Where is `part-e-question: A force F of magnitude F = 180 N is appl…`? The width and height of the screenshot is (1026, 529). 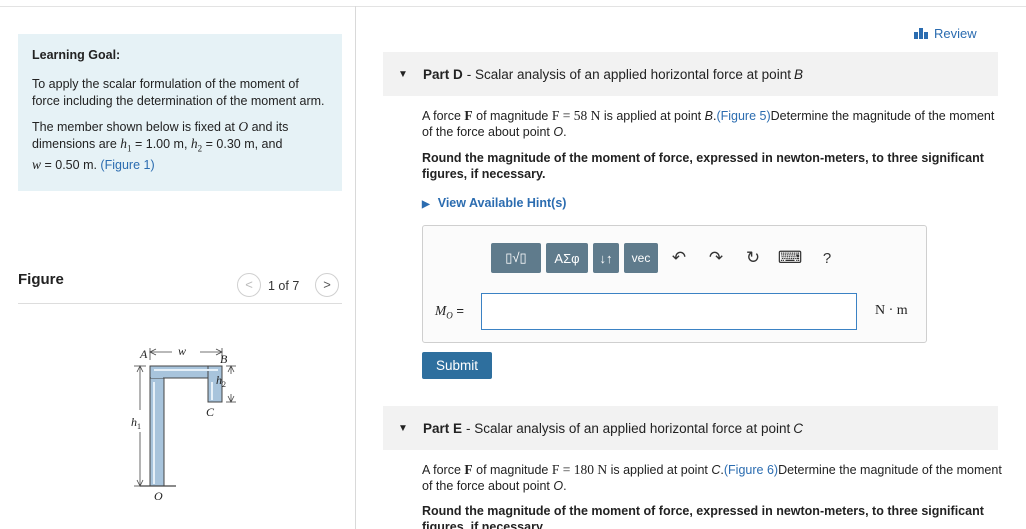 part-e-question: A force F of magnitude F = 180 N is appl… is located at coordinates (712, 477).